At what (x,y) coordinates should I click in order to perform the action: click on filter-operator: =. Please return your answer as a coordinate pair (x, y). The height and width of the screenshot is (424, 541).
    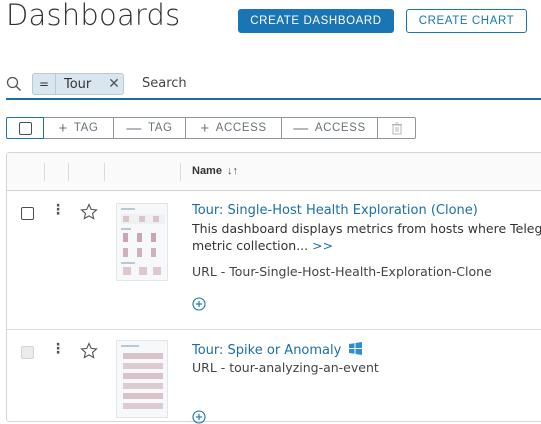
    Looking at the image, I should click on (44, 84).